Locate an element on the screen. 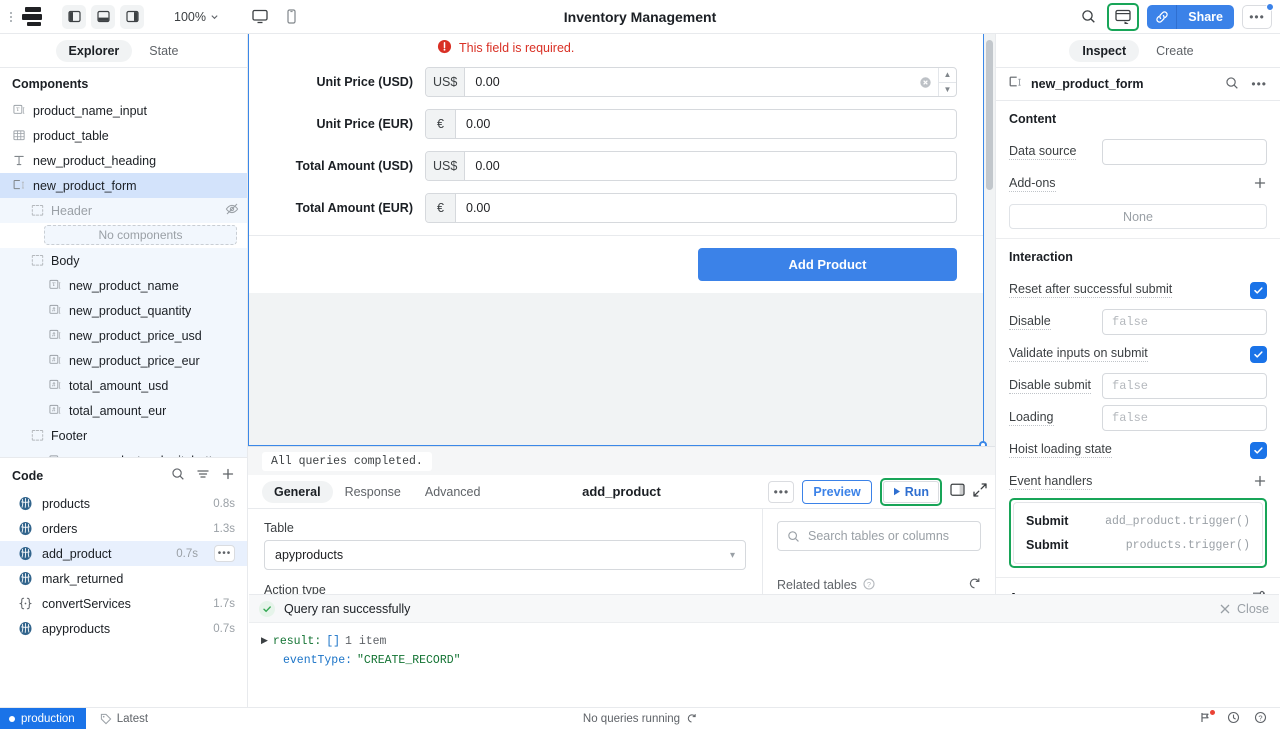  add-product-button: Add Product is located at coordinates (827, 264).